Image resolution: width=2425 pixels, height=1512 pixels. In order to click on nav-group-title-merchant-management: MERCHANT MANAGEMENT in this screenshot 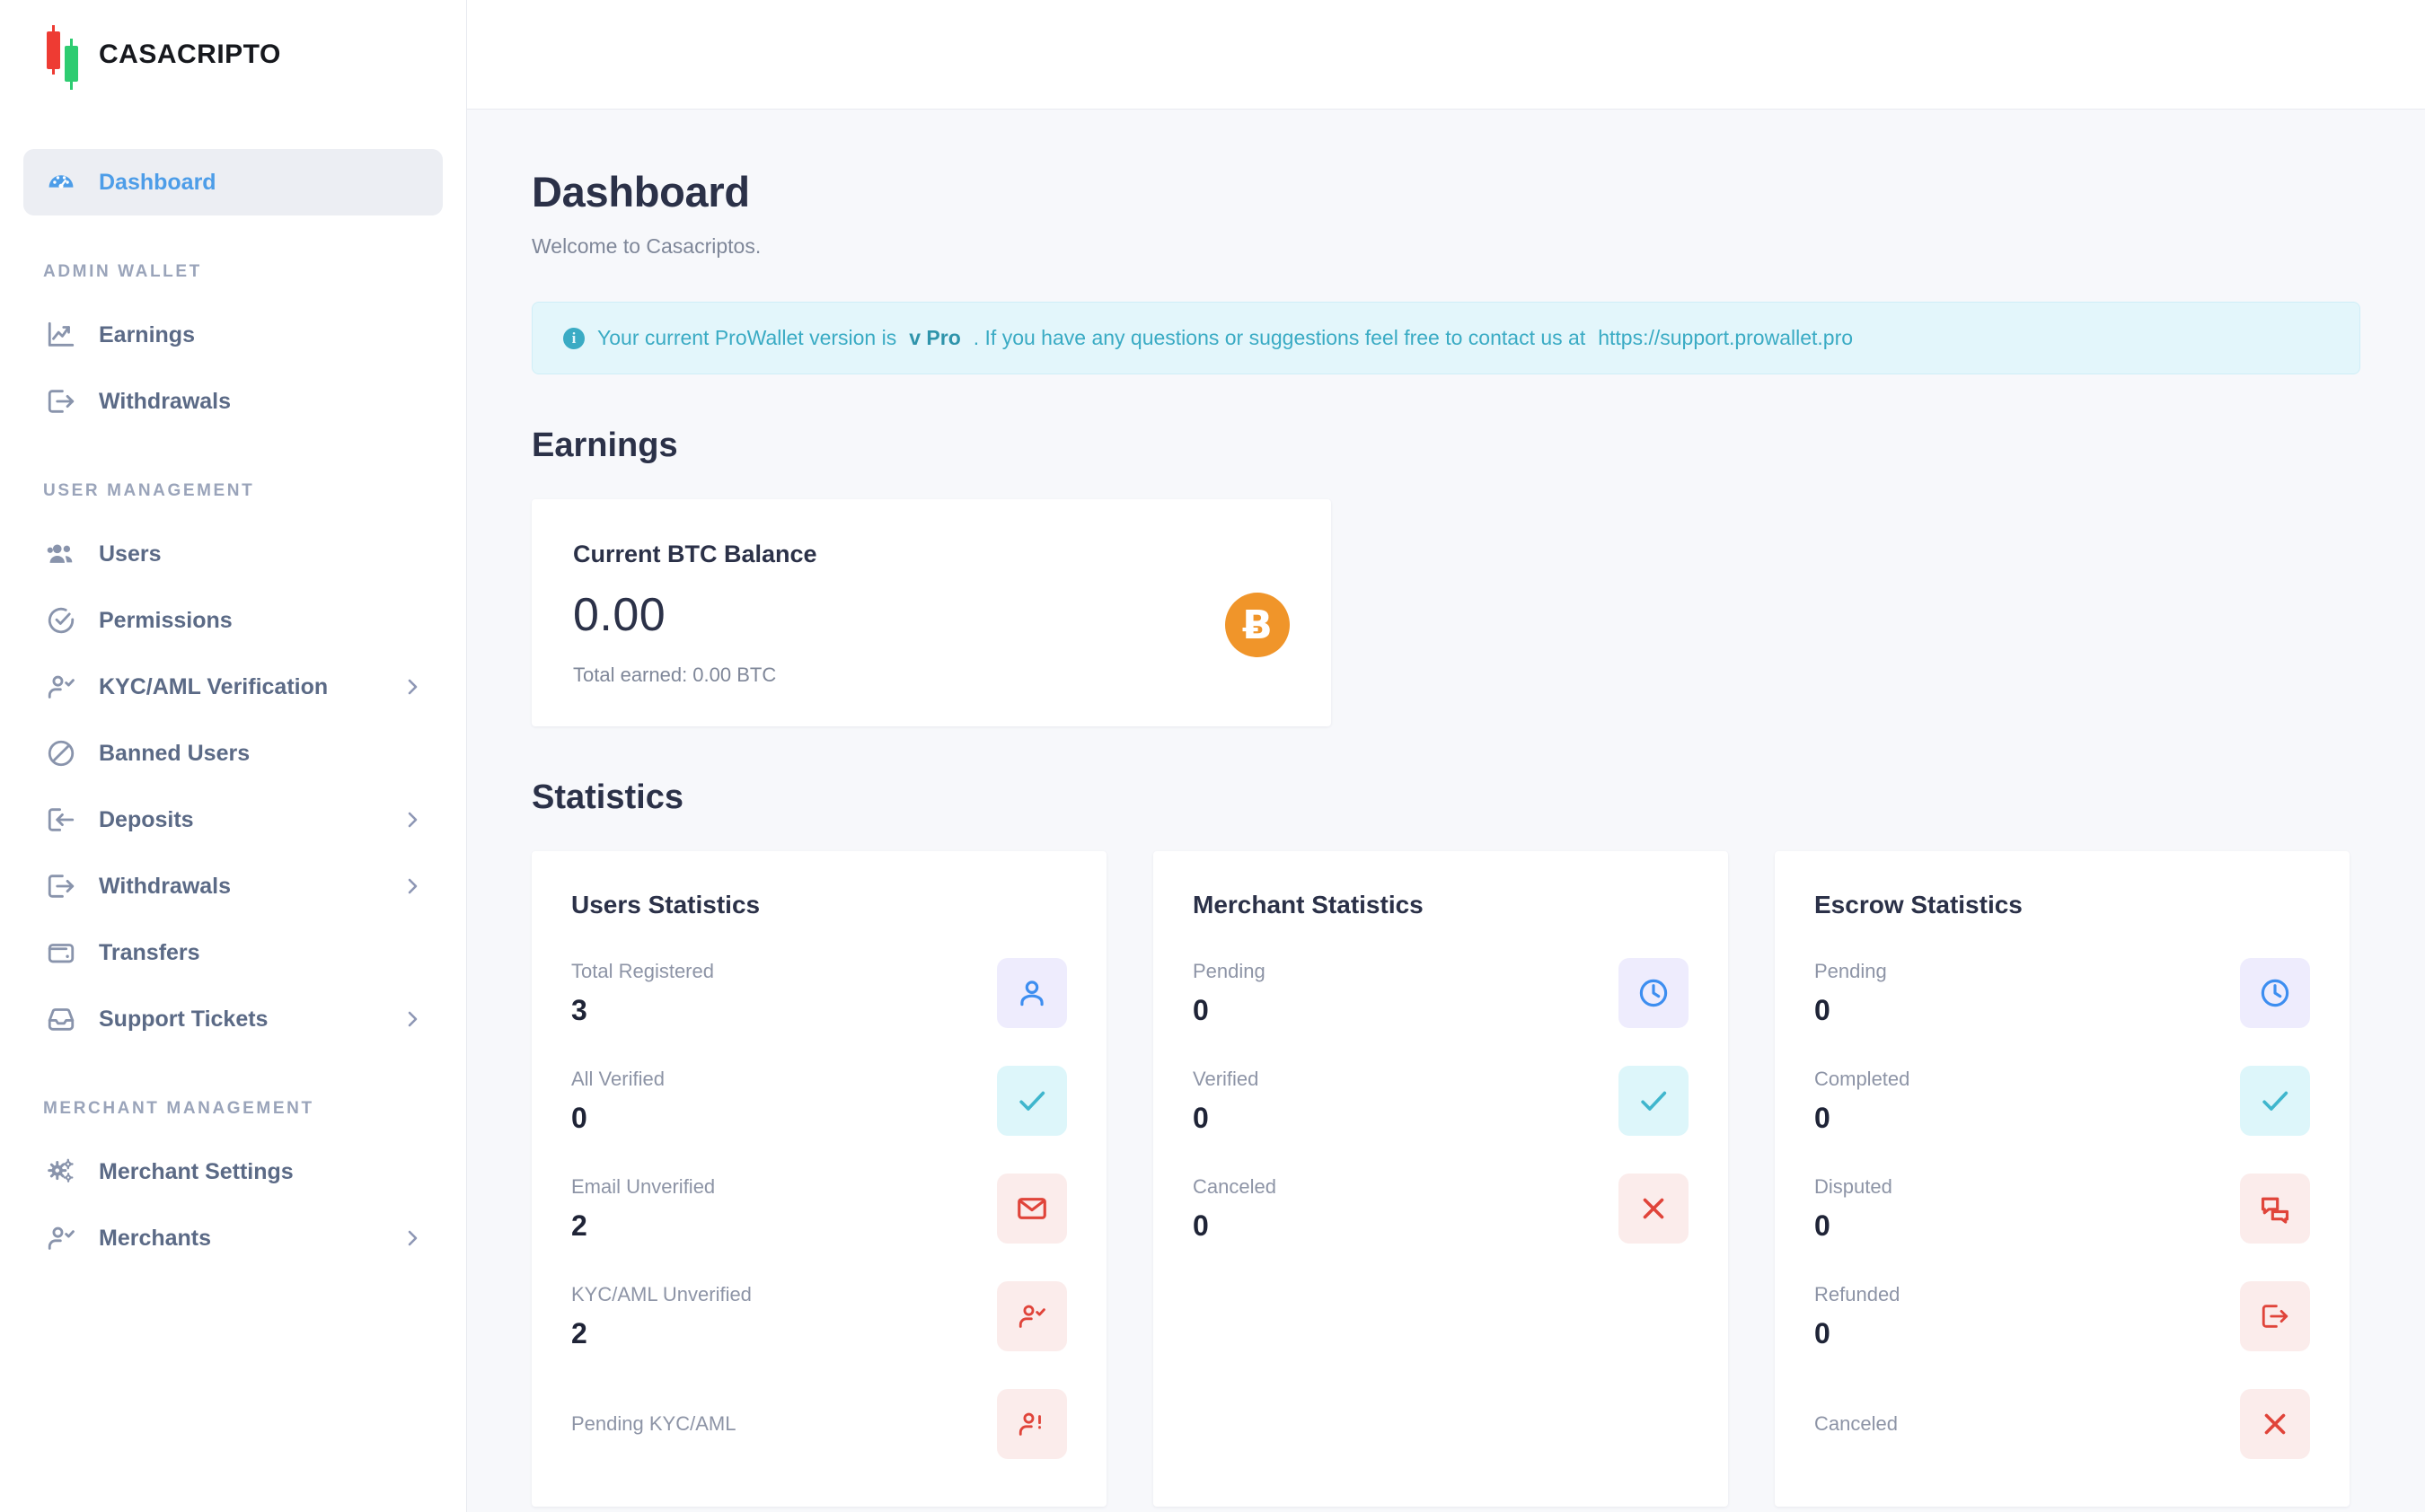, I will do `click(178, 1108)`.